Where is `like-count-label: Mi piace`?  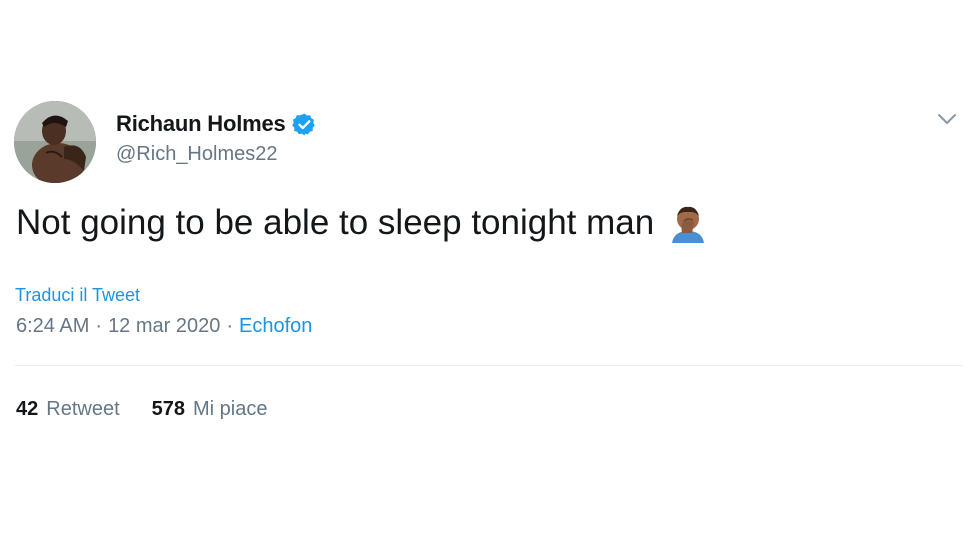 like-count-label: Mi piace is located at coordinates (230, 409).